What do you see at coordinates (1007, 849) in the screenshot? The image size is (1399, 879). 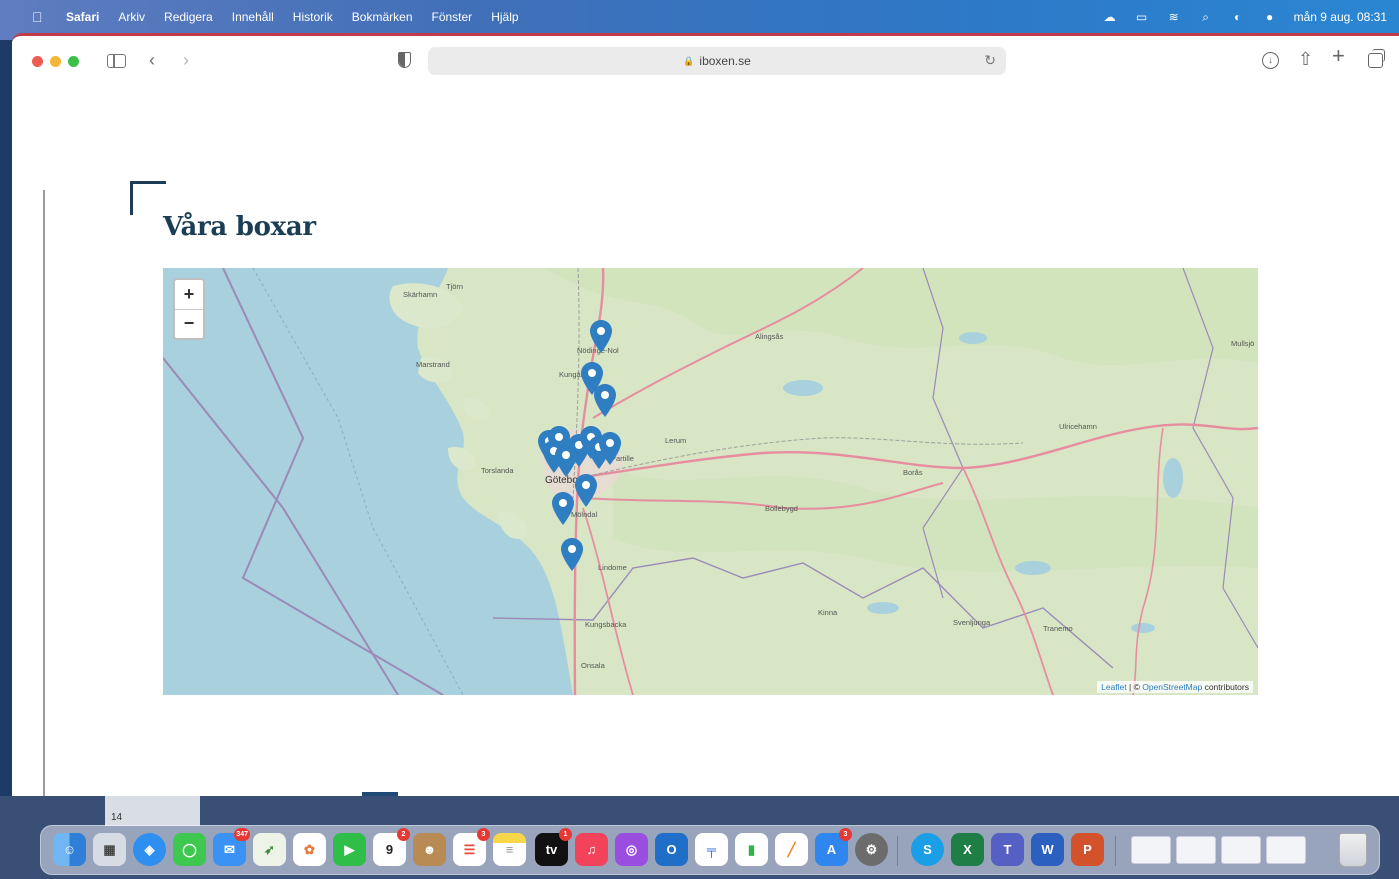 I see `teams-icon: T` at bounding box center [1007, 849].